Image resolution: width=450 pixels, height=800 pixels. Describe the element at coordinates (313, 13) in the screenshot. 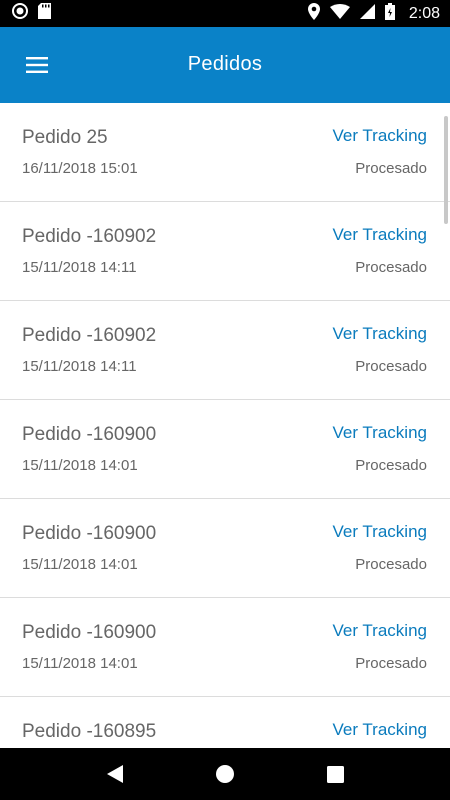

I see `location-icon` at that location.